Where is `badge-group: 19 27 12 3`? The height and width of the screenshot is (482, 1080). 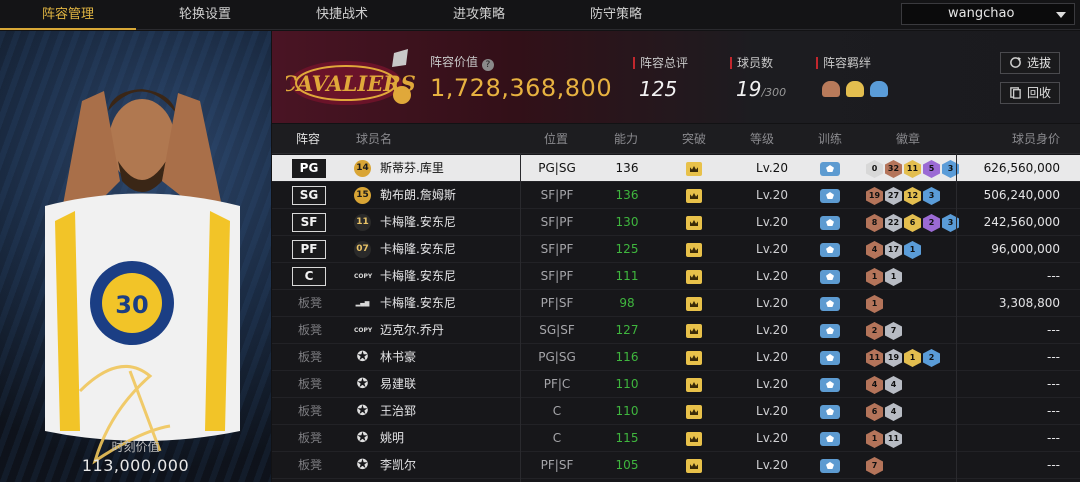 badge-group: 19 27 12 3 is located at coordinates (904, 196).